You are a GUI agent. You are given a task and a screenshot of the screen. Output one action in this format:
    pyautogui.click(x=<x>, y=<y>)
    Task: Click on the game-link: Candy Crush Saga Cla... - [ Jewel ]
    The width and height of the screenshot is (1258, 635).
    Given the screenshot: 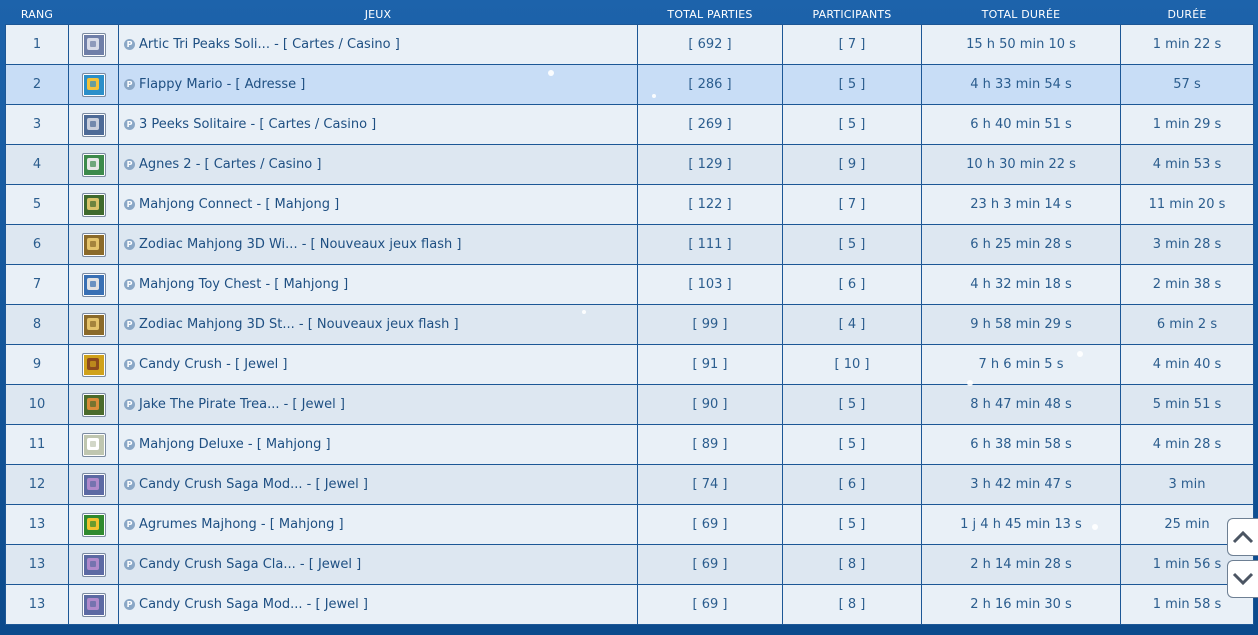 What is the action you would take?
    pyautogui.click(x=250, y=564)
    